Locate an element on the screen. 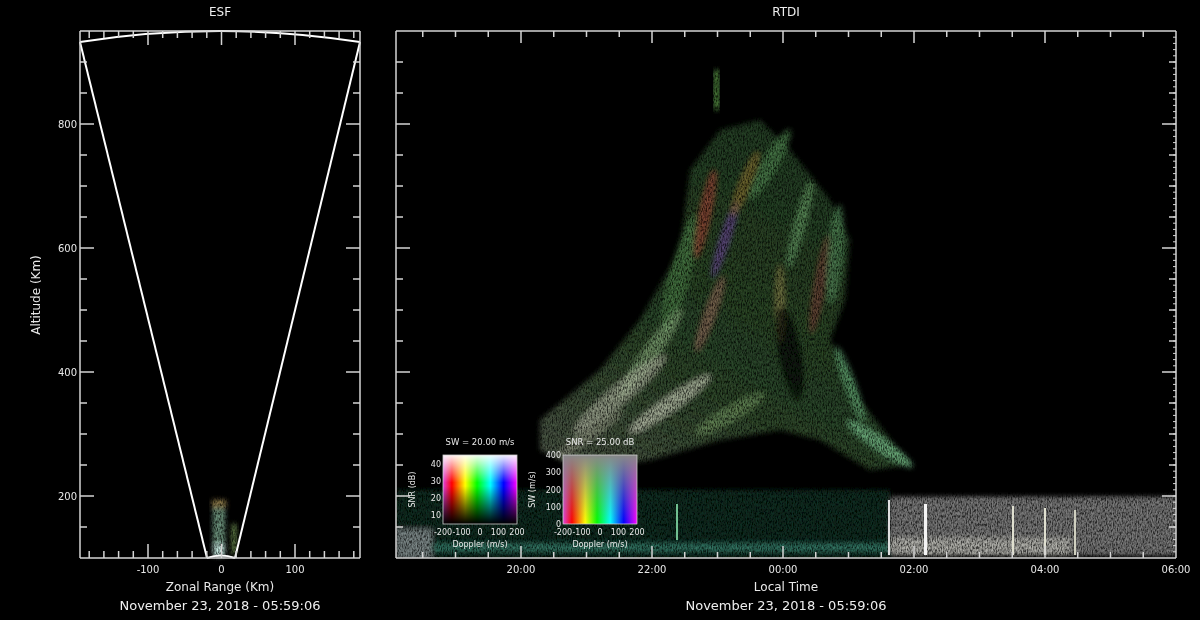 The width and height of the screenshot is (1200, 620). tick-label: 40 is located at coordinates (435, 464).